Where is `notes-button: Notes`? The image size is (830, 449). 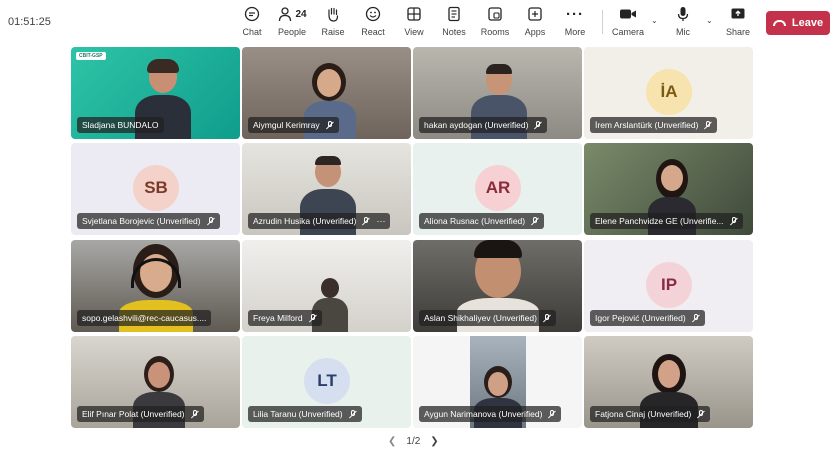 notes-button: Notes is located at coordinates (454, 23).